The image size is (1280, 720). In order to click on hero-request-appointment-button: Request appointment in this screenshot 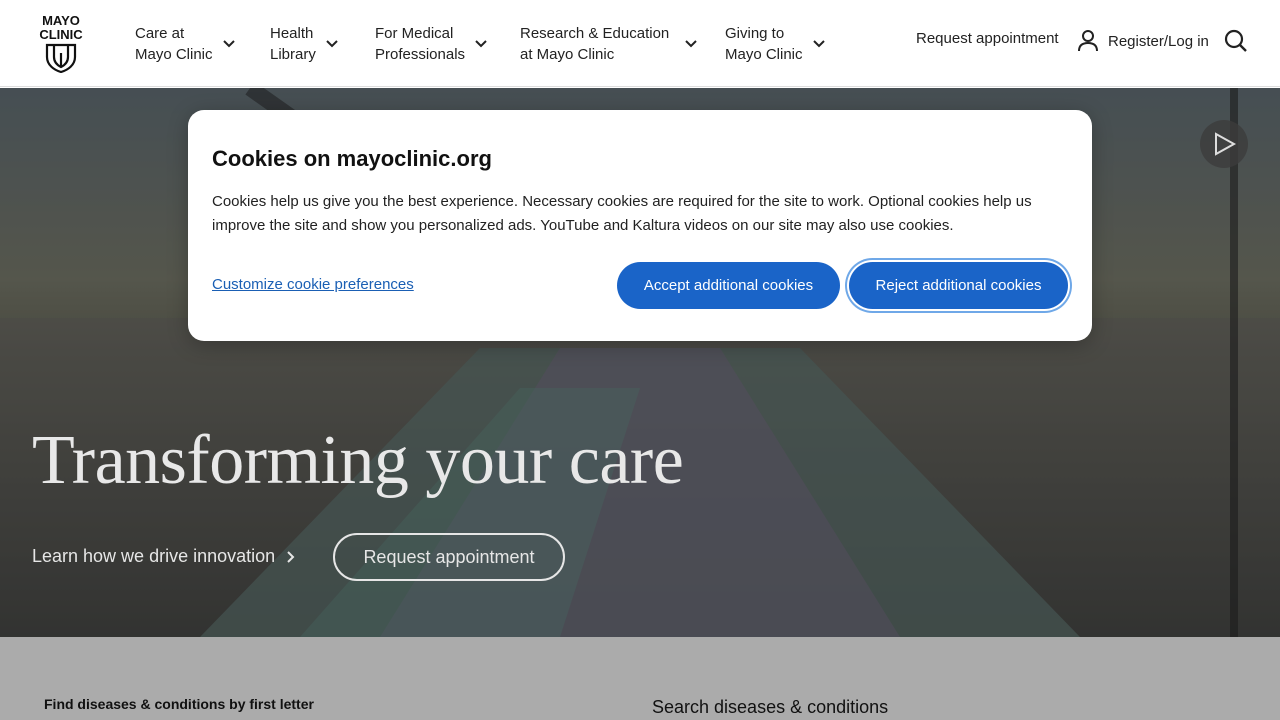, I will do `click(449, 557)`.